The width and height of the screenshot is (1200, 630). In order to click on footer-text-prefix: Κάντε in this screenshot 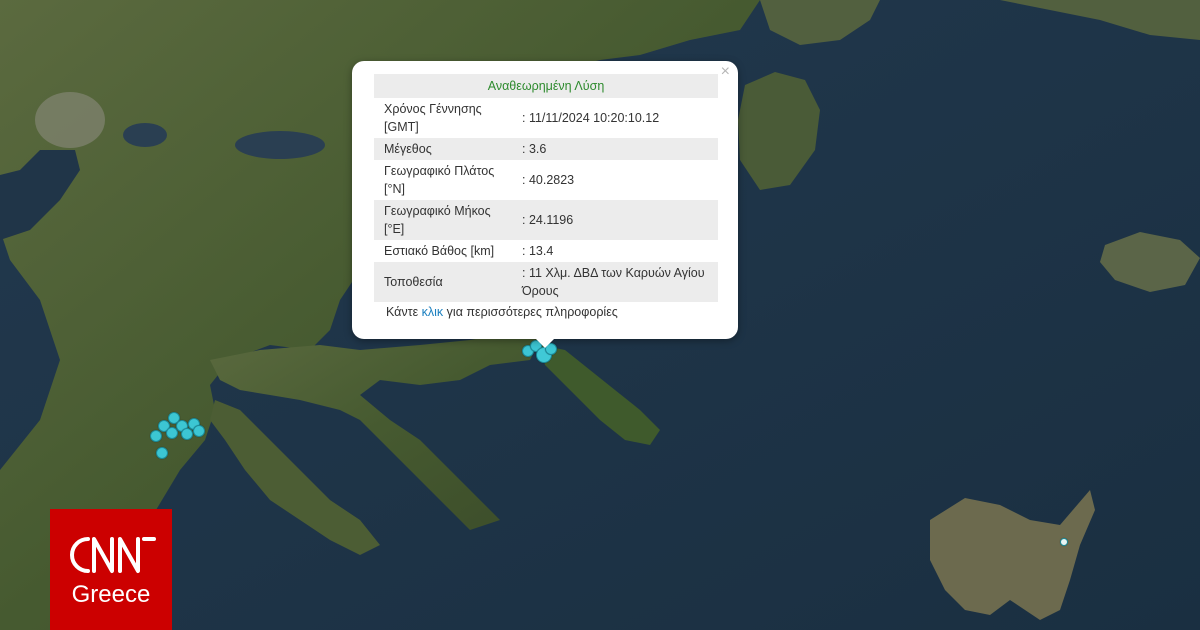, I will do `click(404, 312)`.